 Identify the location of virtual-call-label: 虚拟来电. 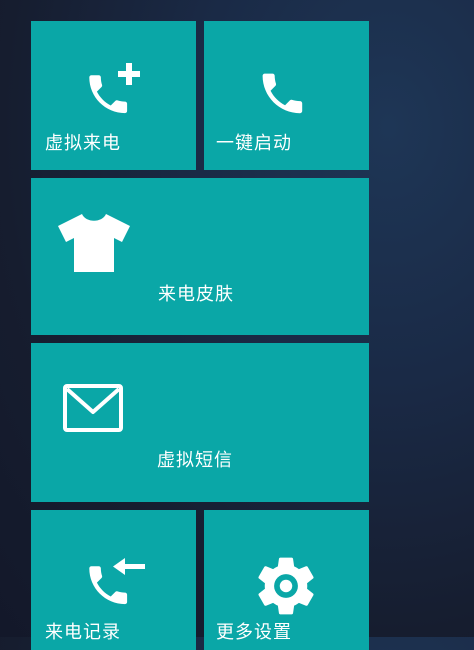
(83, 143).